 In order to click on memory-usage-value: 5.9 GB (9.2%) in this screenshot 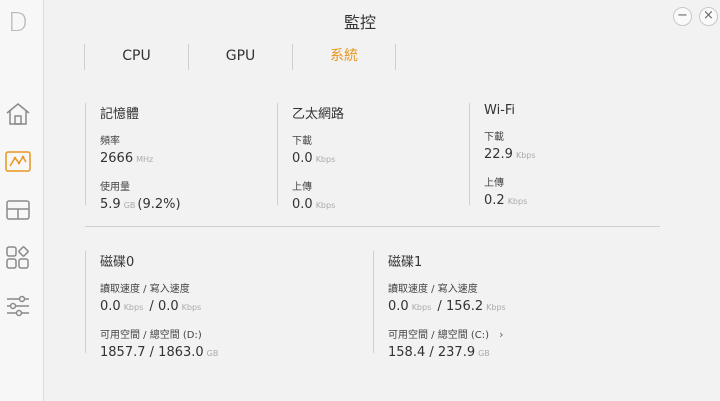, I will do `click(140, 204)`.